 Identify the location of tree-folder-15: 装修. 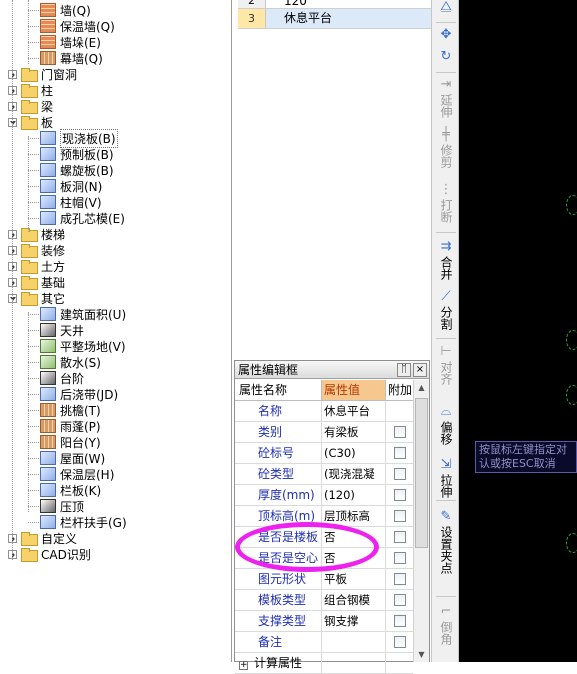
(36, 250).